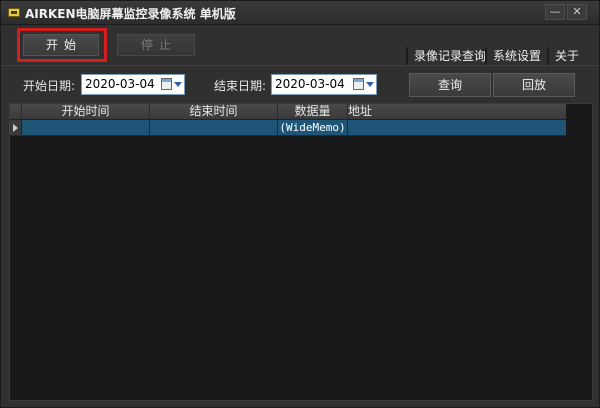  Describe the element at coordinates (240, 86) in the screenshot. I see `end-date-label: 结束日期:` at that location.